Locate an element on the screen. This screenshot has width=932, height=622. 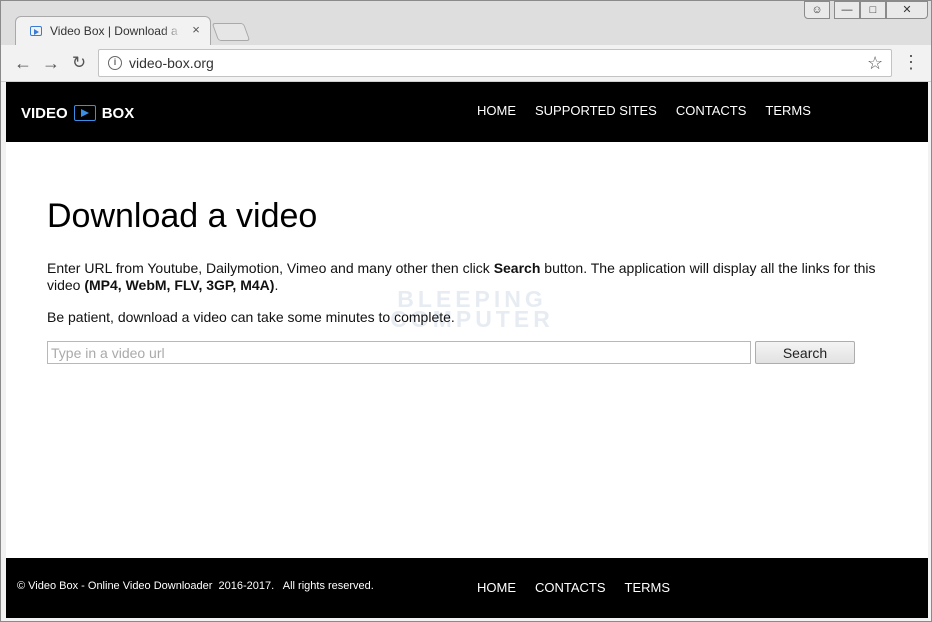
site-logo: VIDEO BOX is located at coordinates (77, 113).